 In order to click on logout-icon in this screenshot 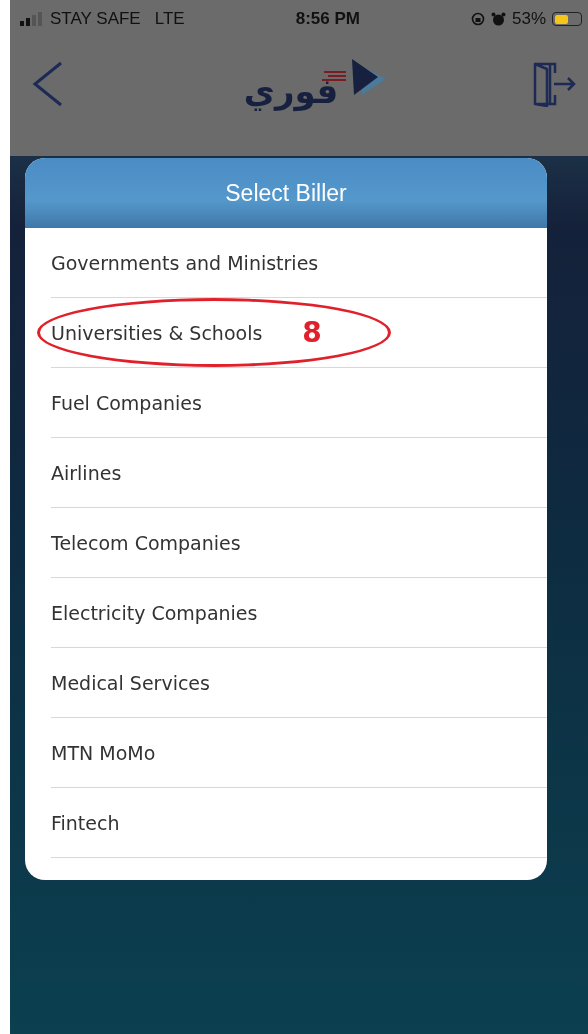, I will do `click(554, 84)`.